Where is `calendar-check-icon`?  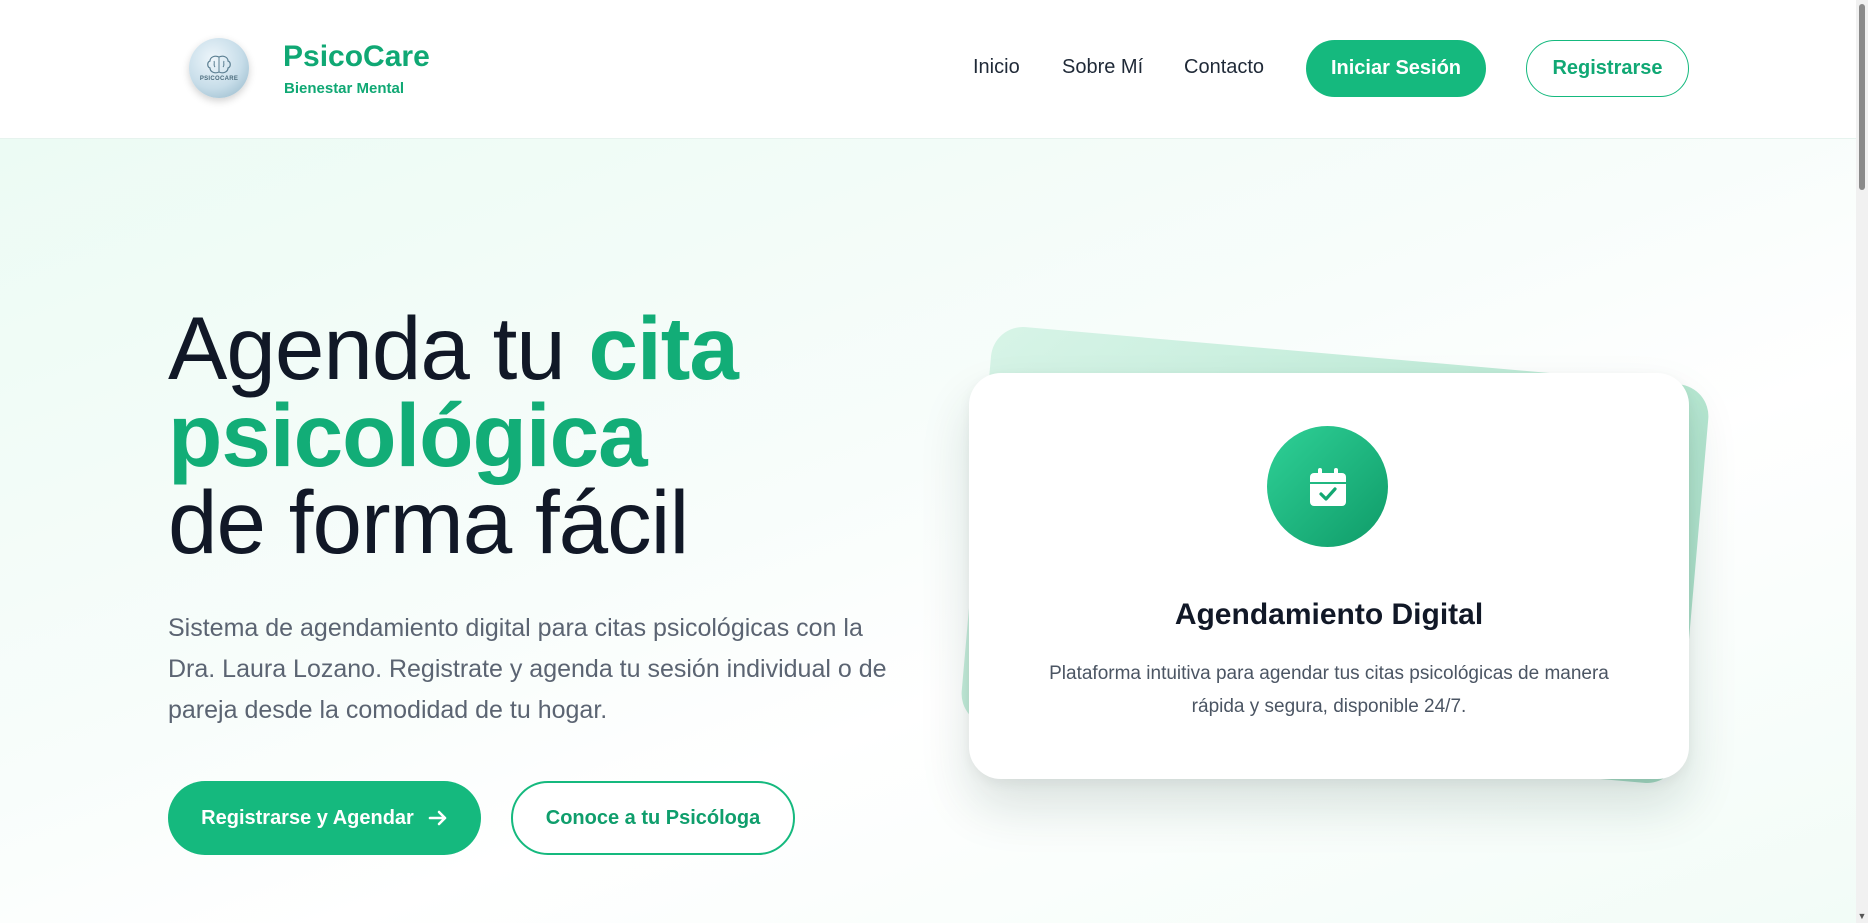
calendar-check-icon is located at coordinates (1327, 486).